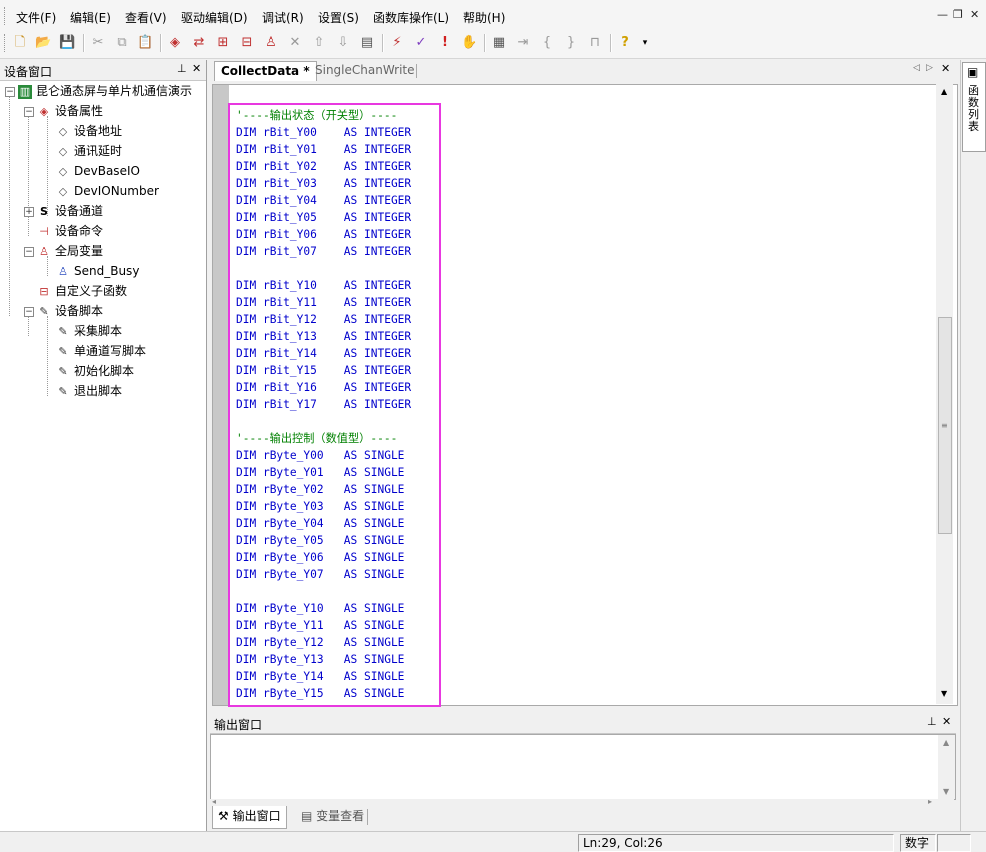 This screenshot has height=852, width=986. I want to click on alert-icon: !, so click(445, 43).